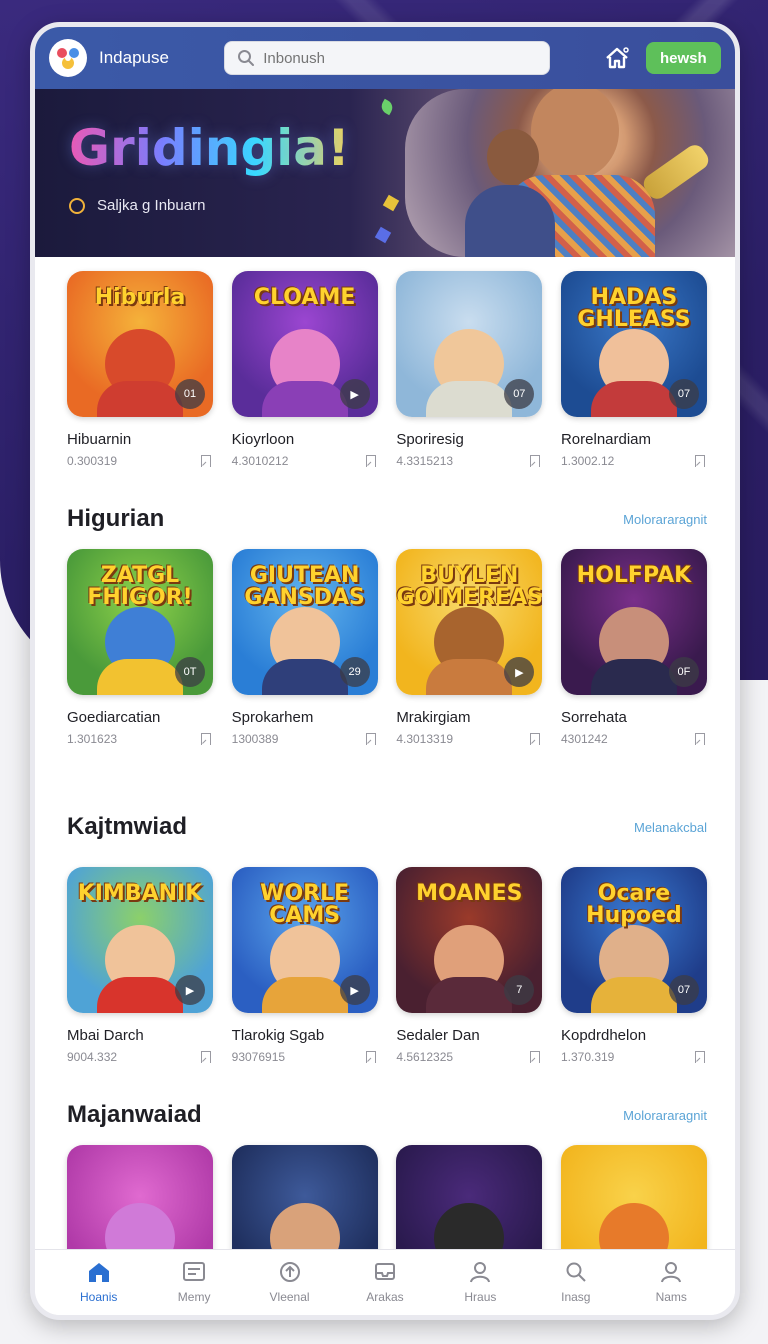 This screenshot has width=768, height=1344. Describe the element at coordinates (634, 575) in the screenshot. I see `thumbnail-title: HOLFPAK` at that location.